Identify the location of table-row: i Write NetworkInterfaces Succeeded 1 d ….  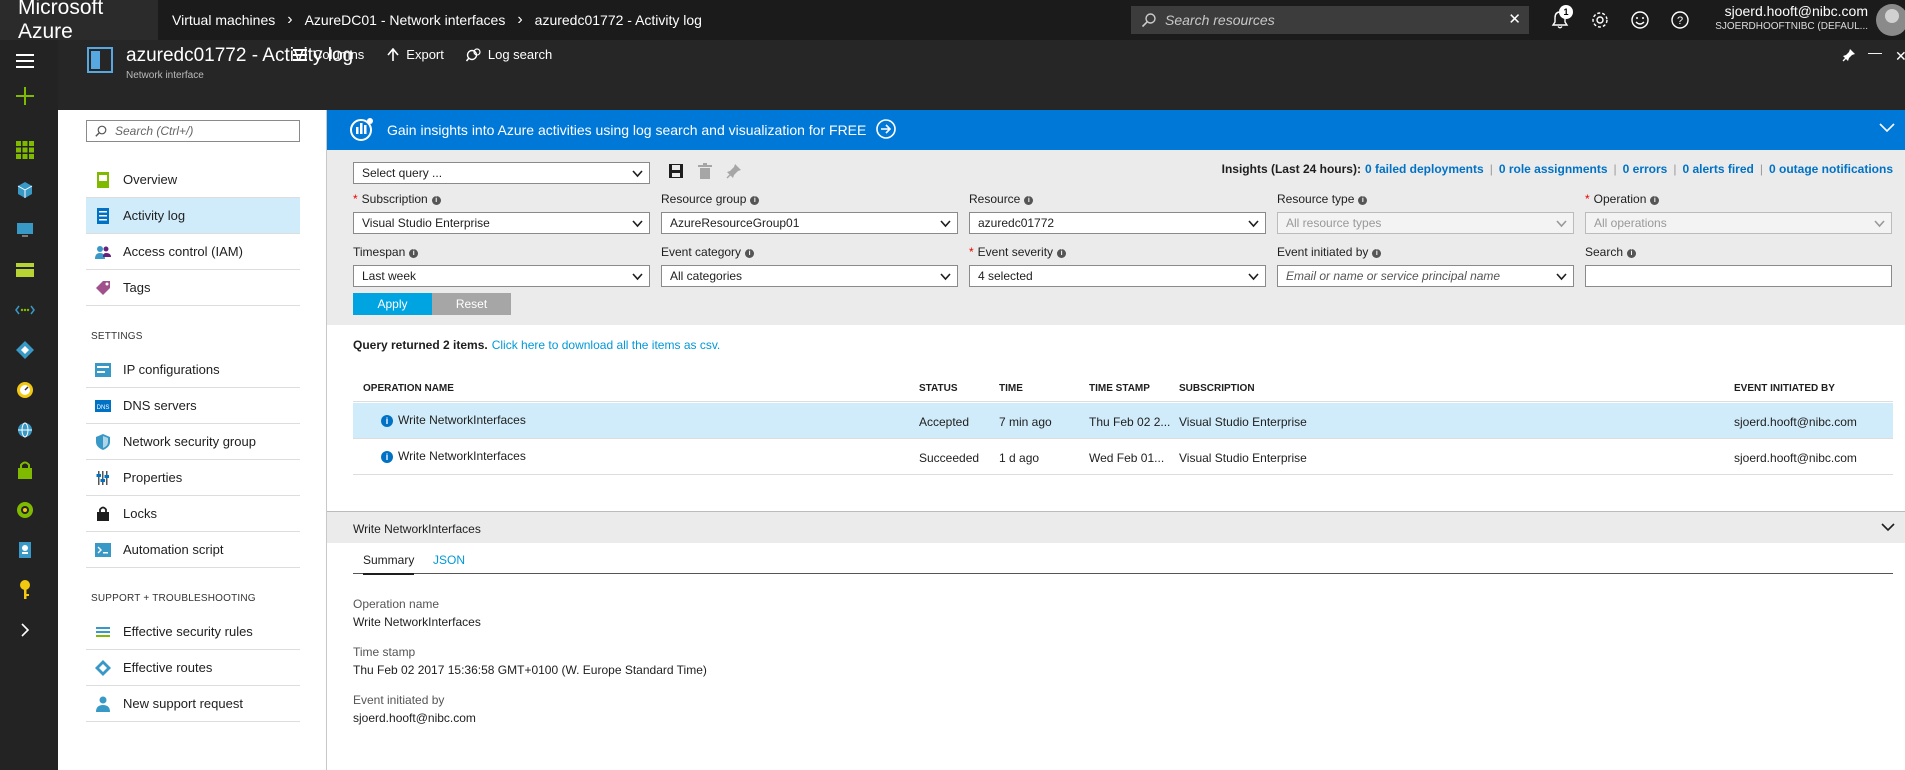
(1123, 457).